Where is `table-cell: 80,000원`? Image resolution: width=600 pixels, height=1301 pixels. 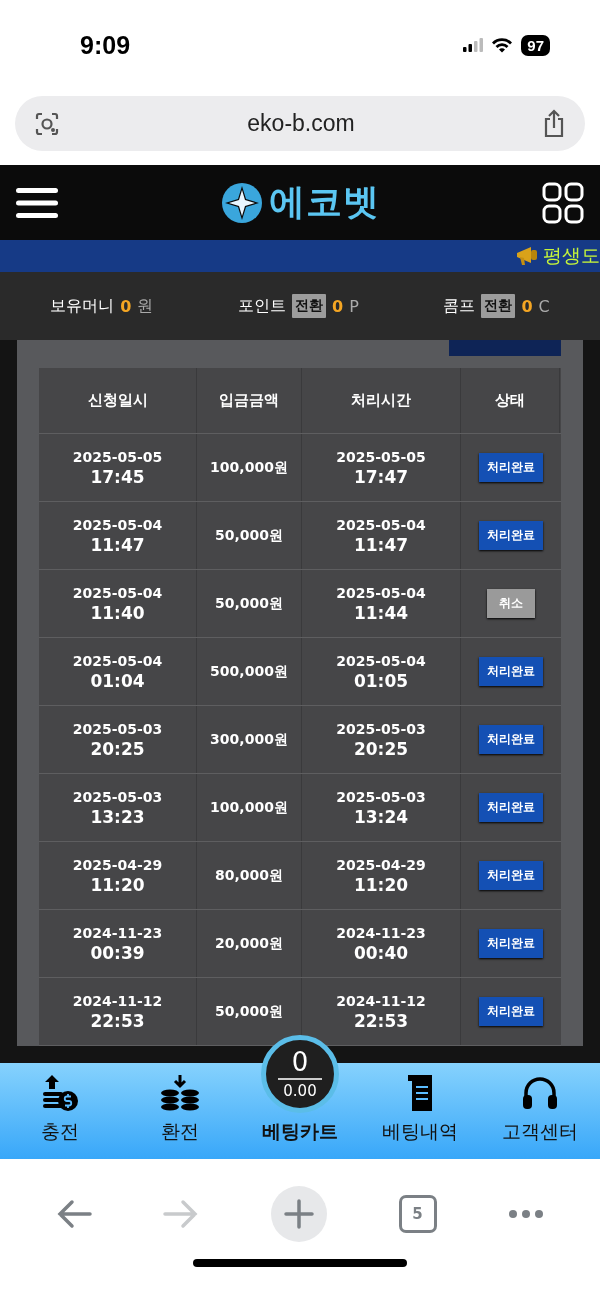
table-cell: 80,000원 is located at coordinates (249, 875).